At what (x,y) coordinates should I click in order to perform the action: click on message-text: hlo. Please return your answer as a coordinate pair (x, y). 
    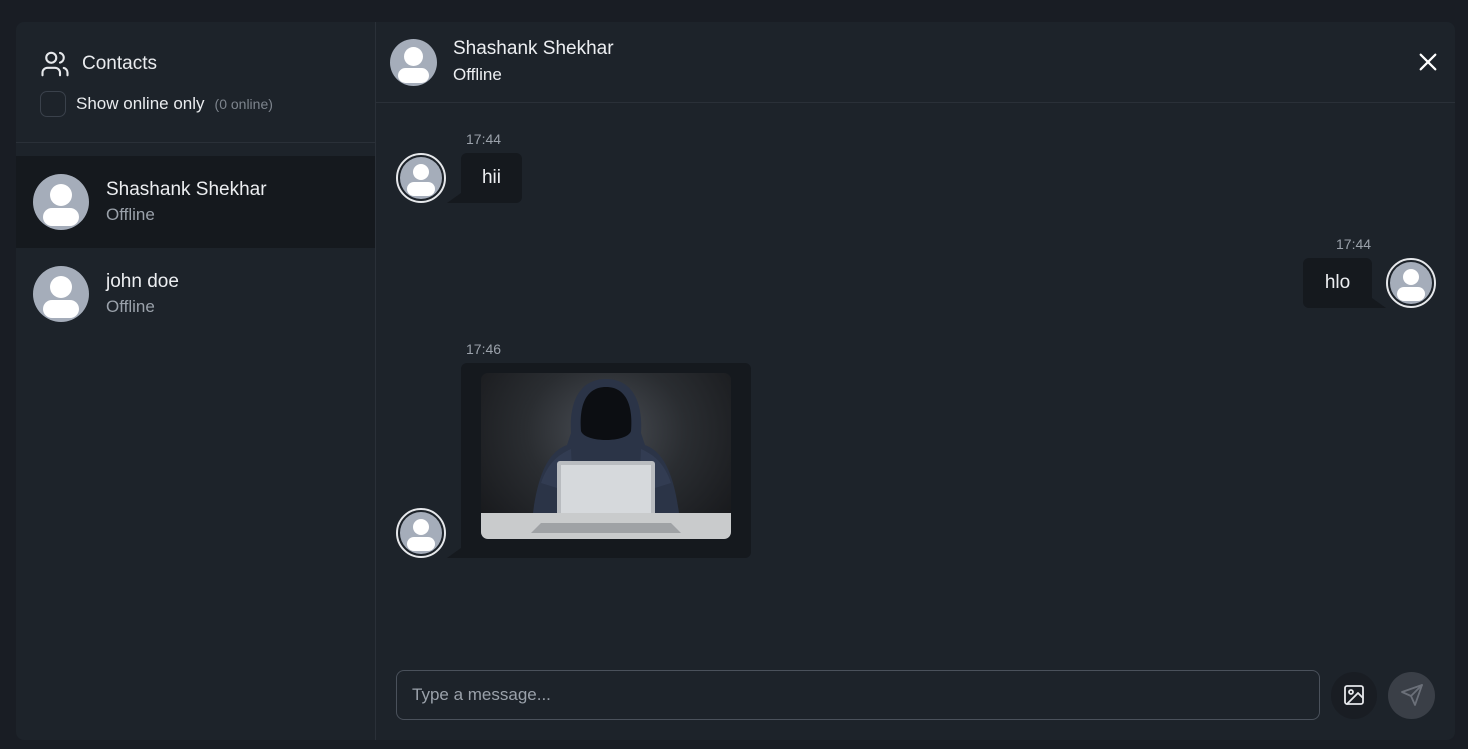
    Looking at the image, I should click on (1337, 282).